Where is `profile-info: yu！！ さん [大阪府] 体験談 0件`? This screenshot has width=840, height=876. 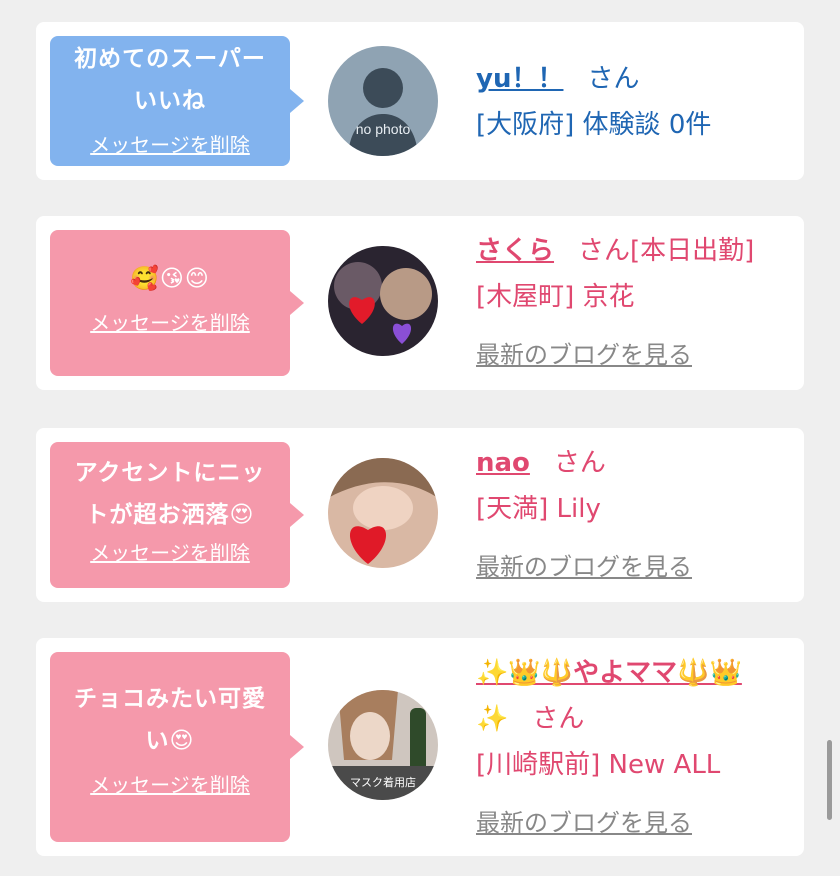
profile-info: yu！！ さん [大阪府] 体験談 0件 is located at coordinates (635, 102).